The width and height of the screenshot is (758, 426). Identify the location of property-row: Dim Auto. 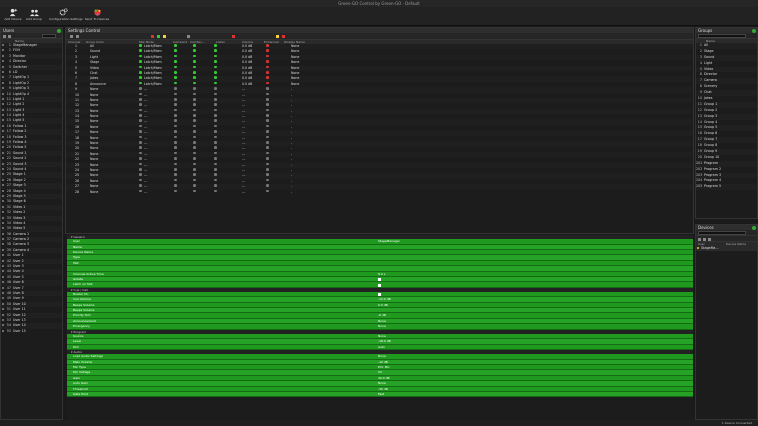
(380, 347).